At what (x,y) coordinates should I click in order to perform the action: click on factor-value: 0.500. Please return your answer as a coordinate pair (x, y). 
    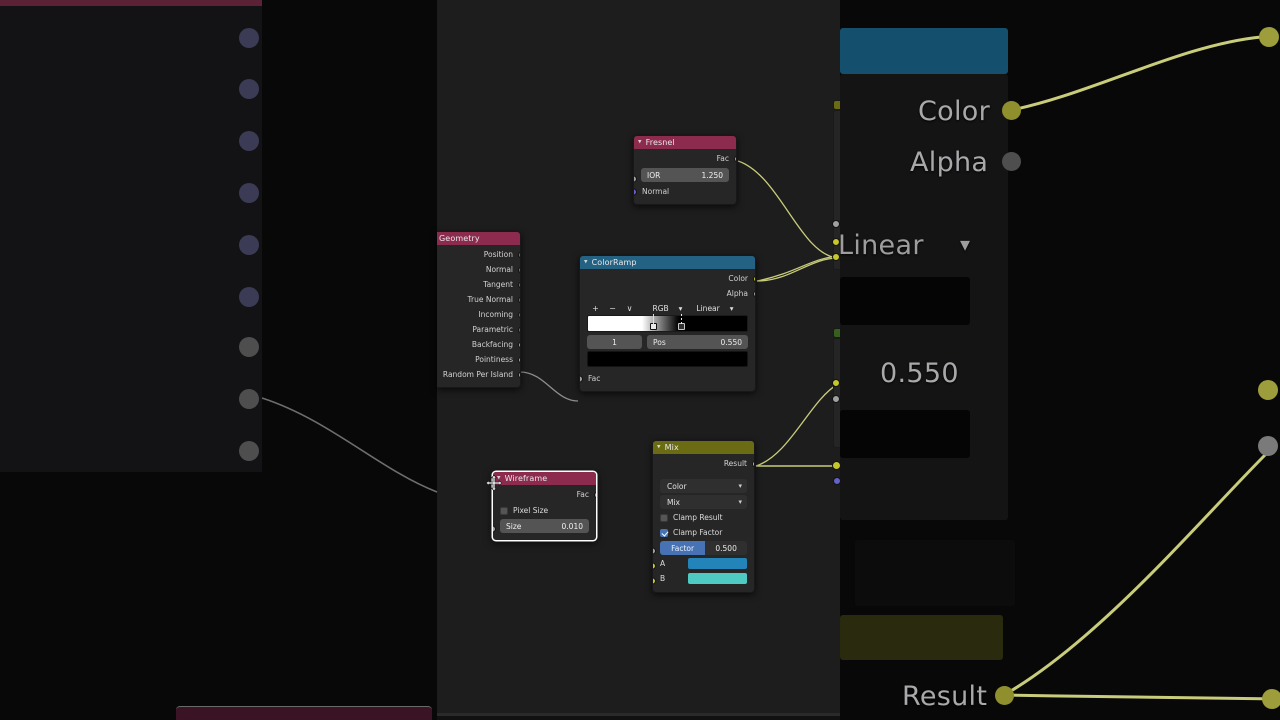
    Looking at the image, I should click on (726, 548).